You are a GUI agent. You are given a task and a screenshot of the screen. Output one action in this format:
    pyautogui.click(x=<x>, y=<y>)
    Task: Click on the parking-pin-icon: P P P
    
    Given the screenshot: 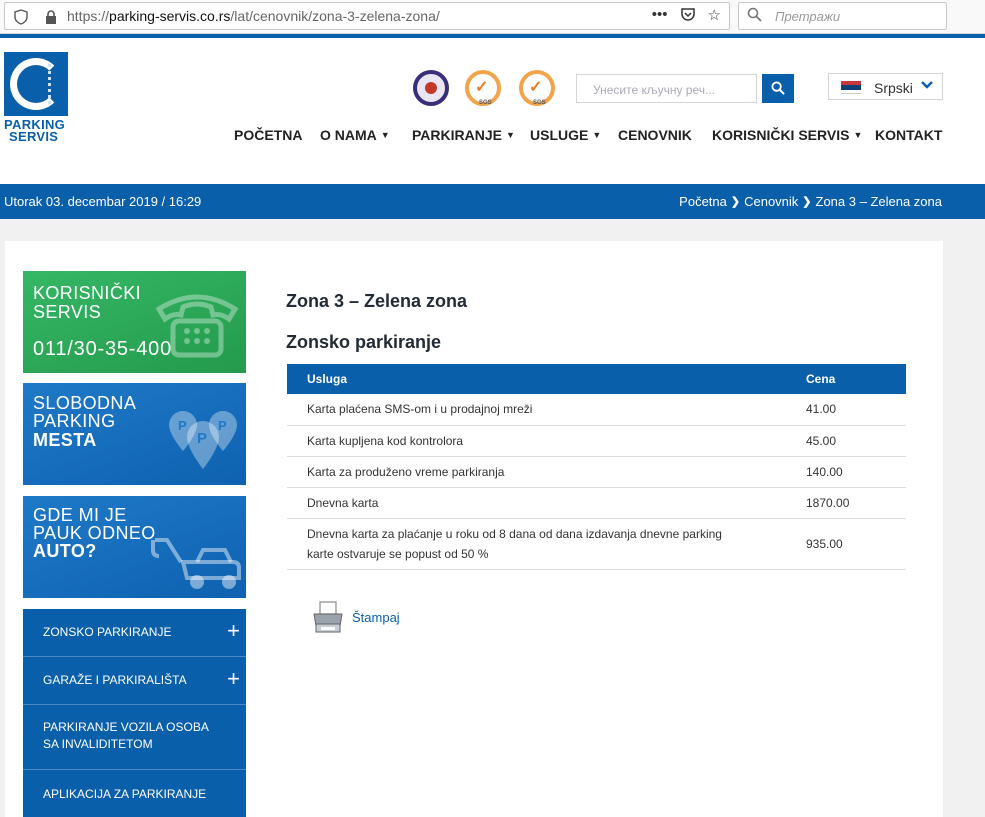 What is the action you would take?
    pyautogui.click(x=203, y=440)
    